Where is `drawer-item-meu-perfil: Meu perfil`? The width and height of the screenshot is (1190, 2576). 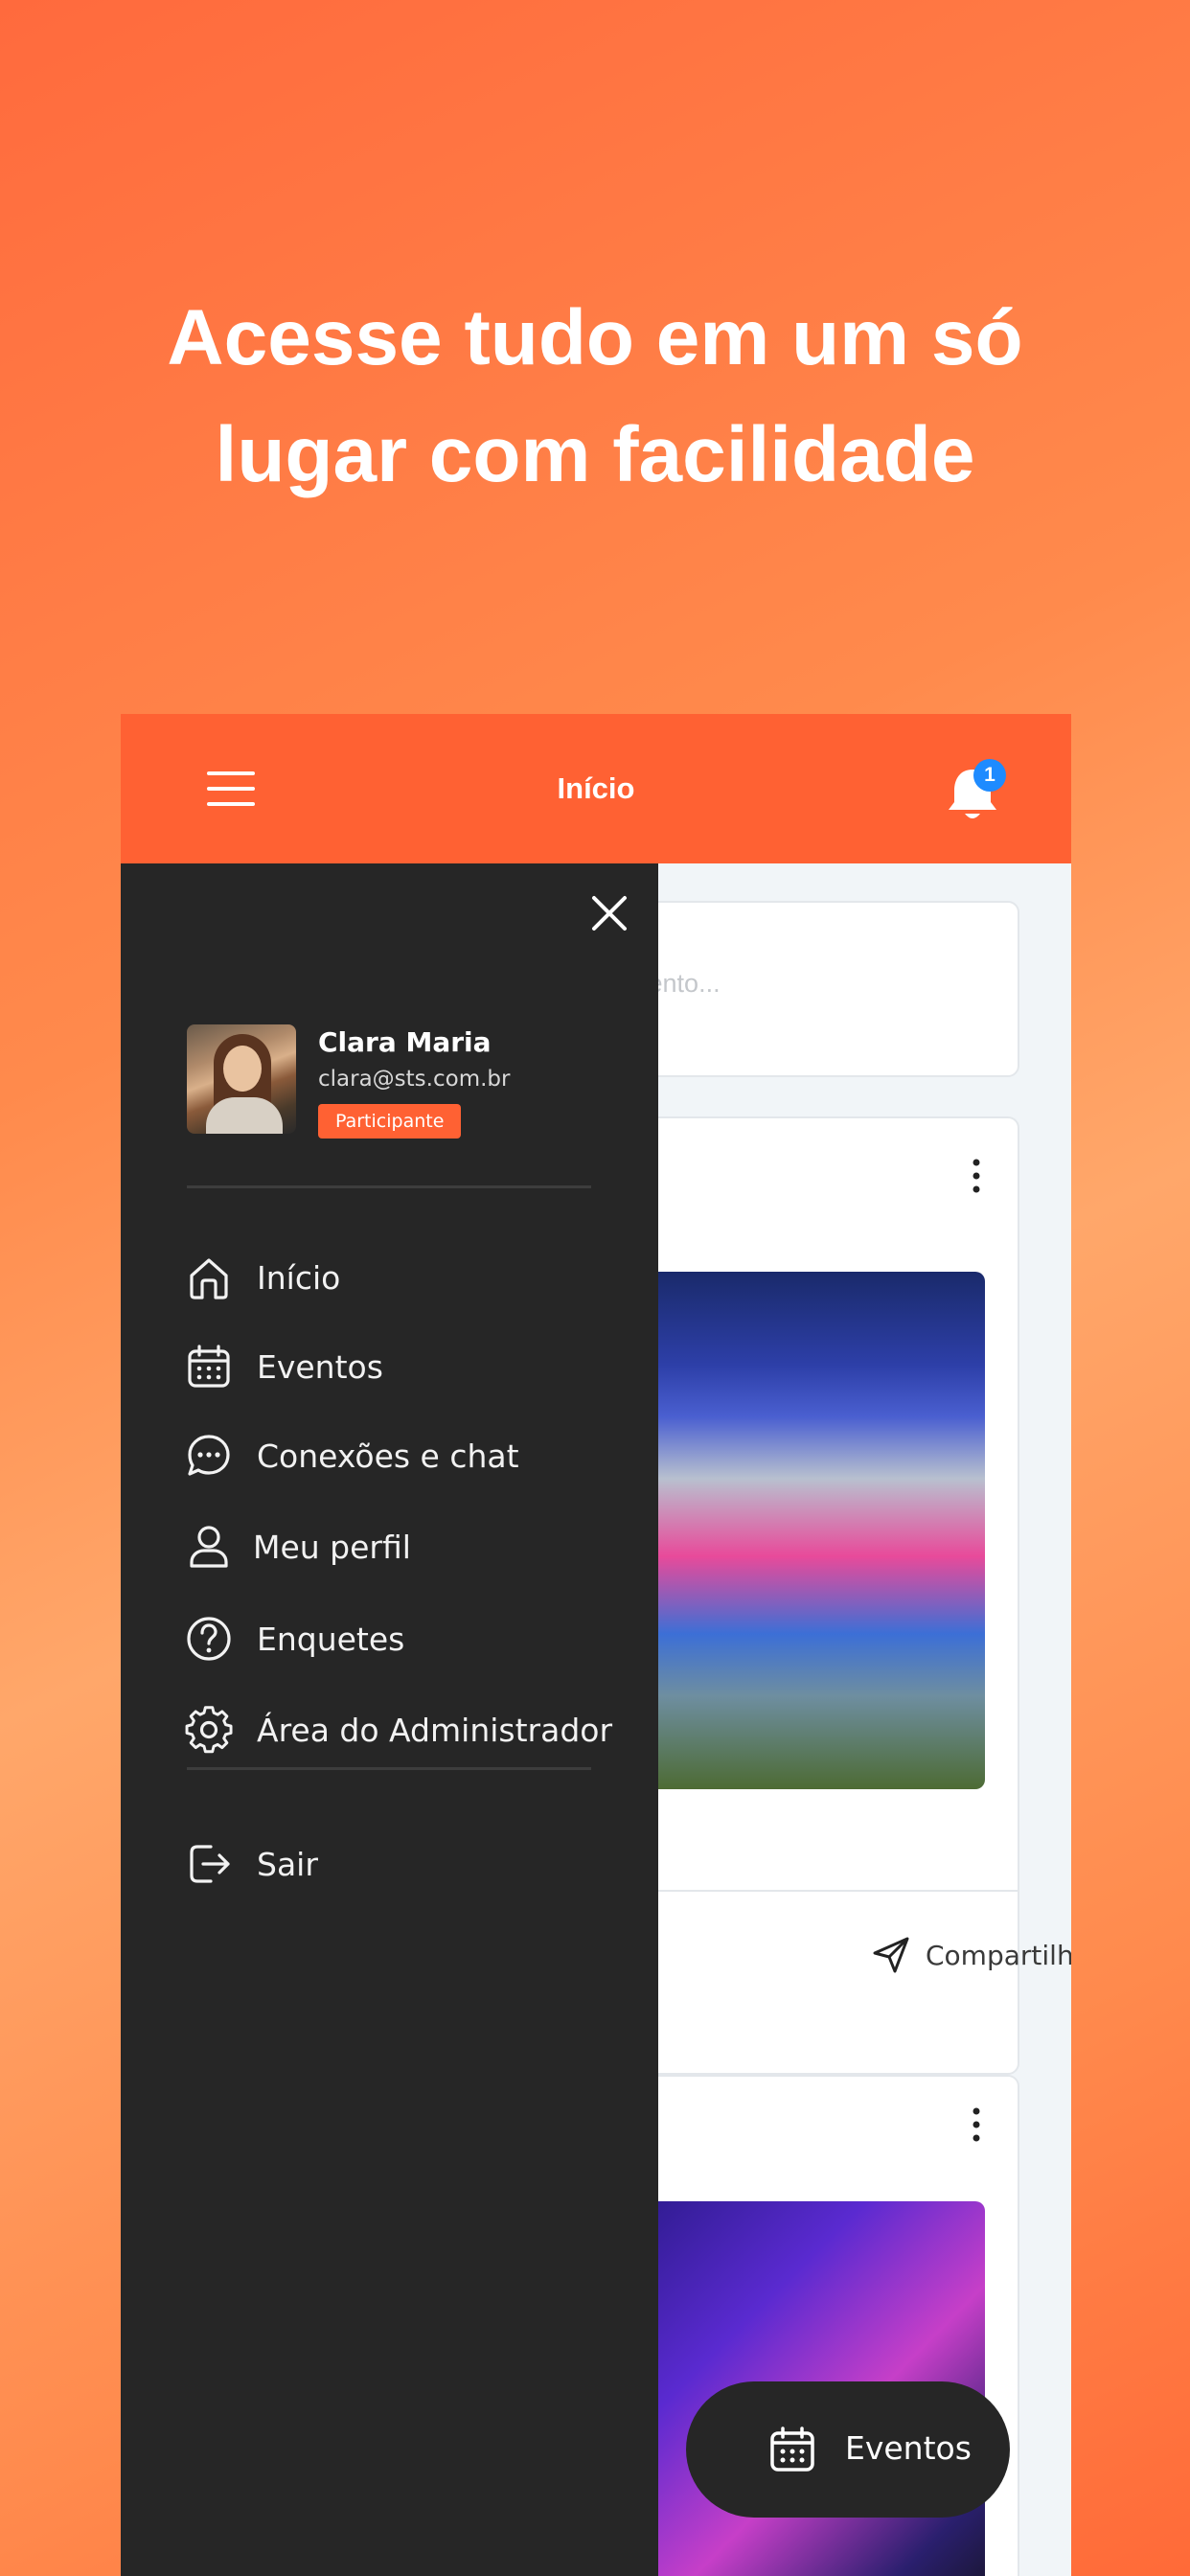 drawer-item-meu-perfil: Meu perfil is located at coordinates (297, 1547).